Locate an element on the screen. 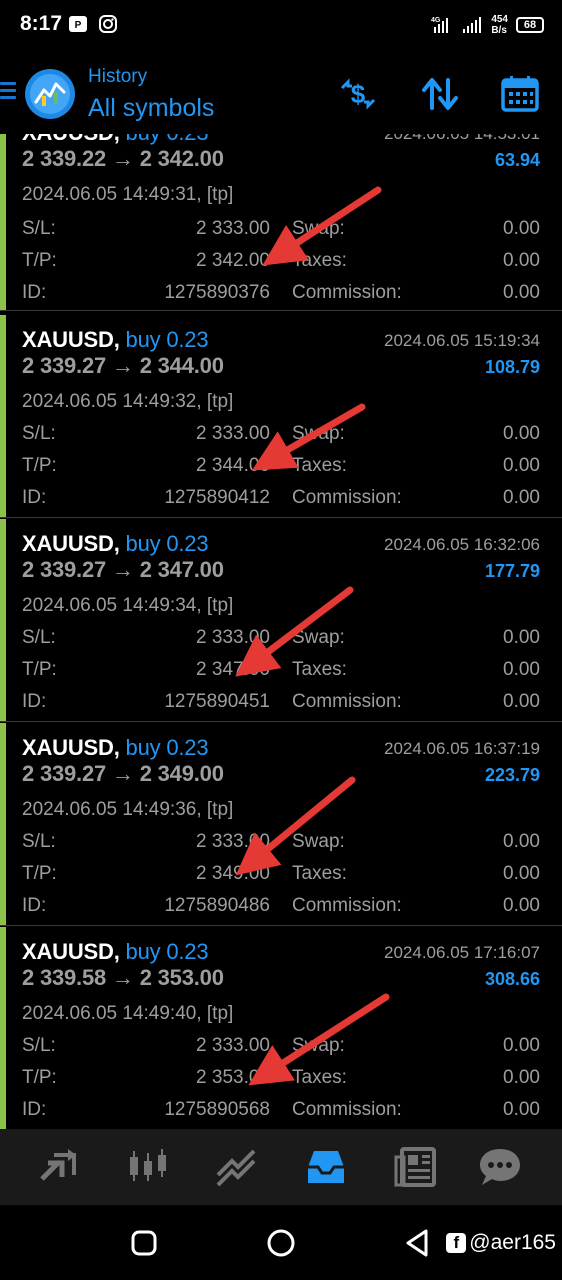  tp-taxes-row: T/P: 2 349.00 Taxes: 0.00 is located at coordinates (281, 873).